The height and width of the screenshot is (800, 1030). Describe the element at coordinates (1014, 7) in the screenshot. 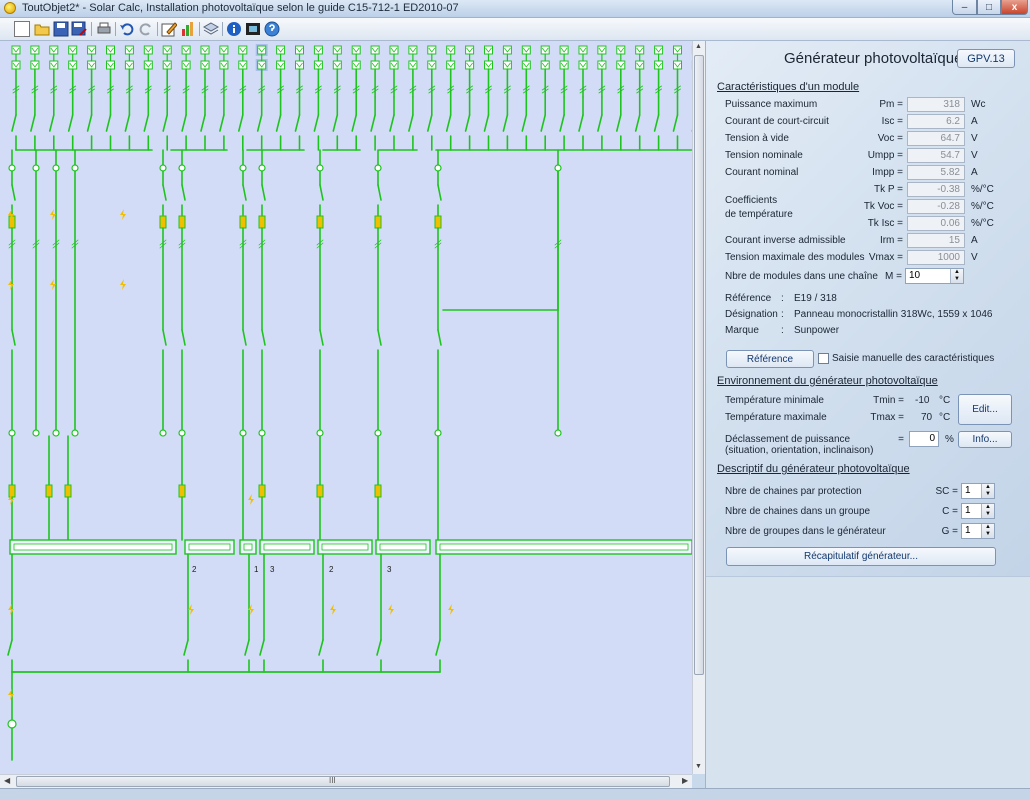

I see `close-button: x` at that location.